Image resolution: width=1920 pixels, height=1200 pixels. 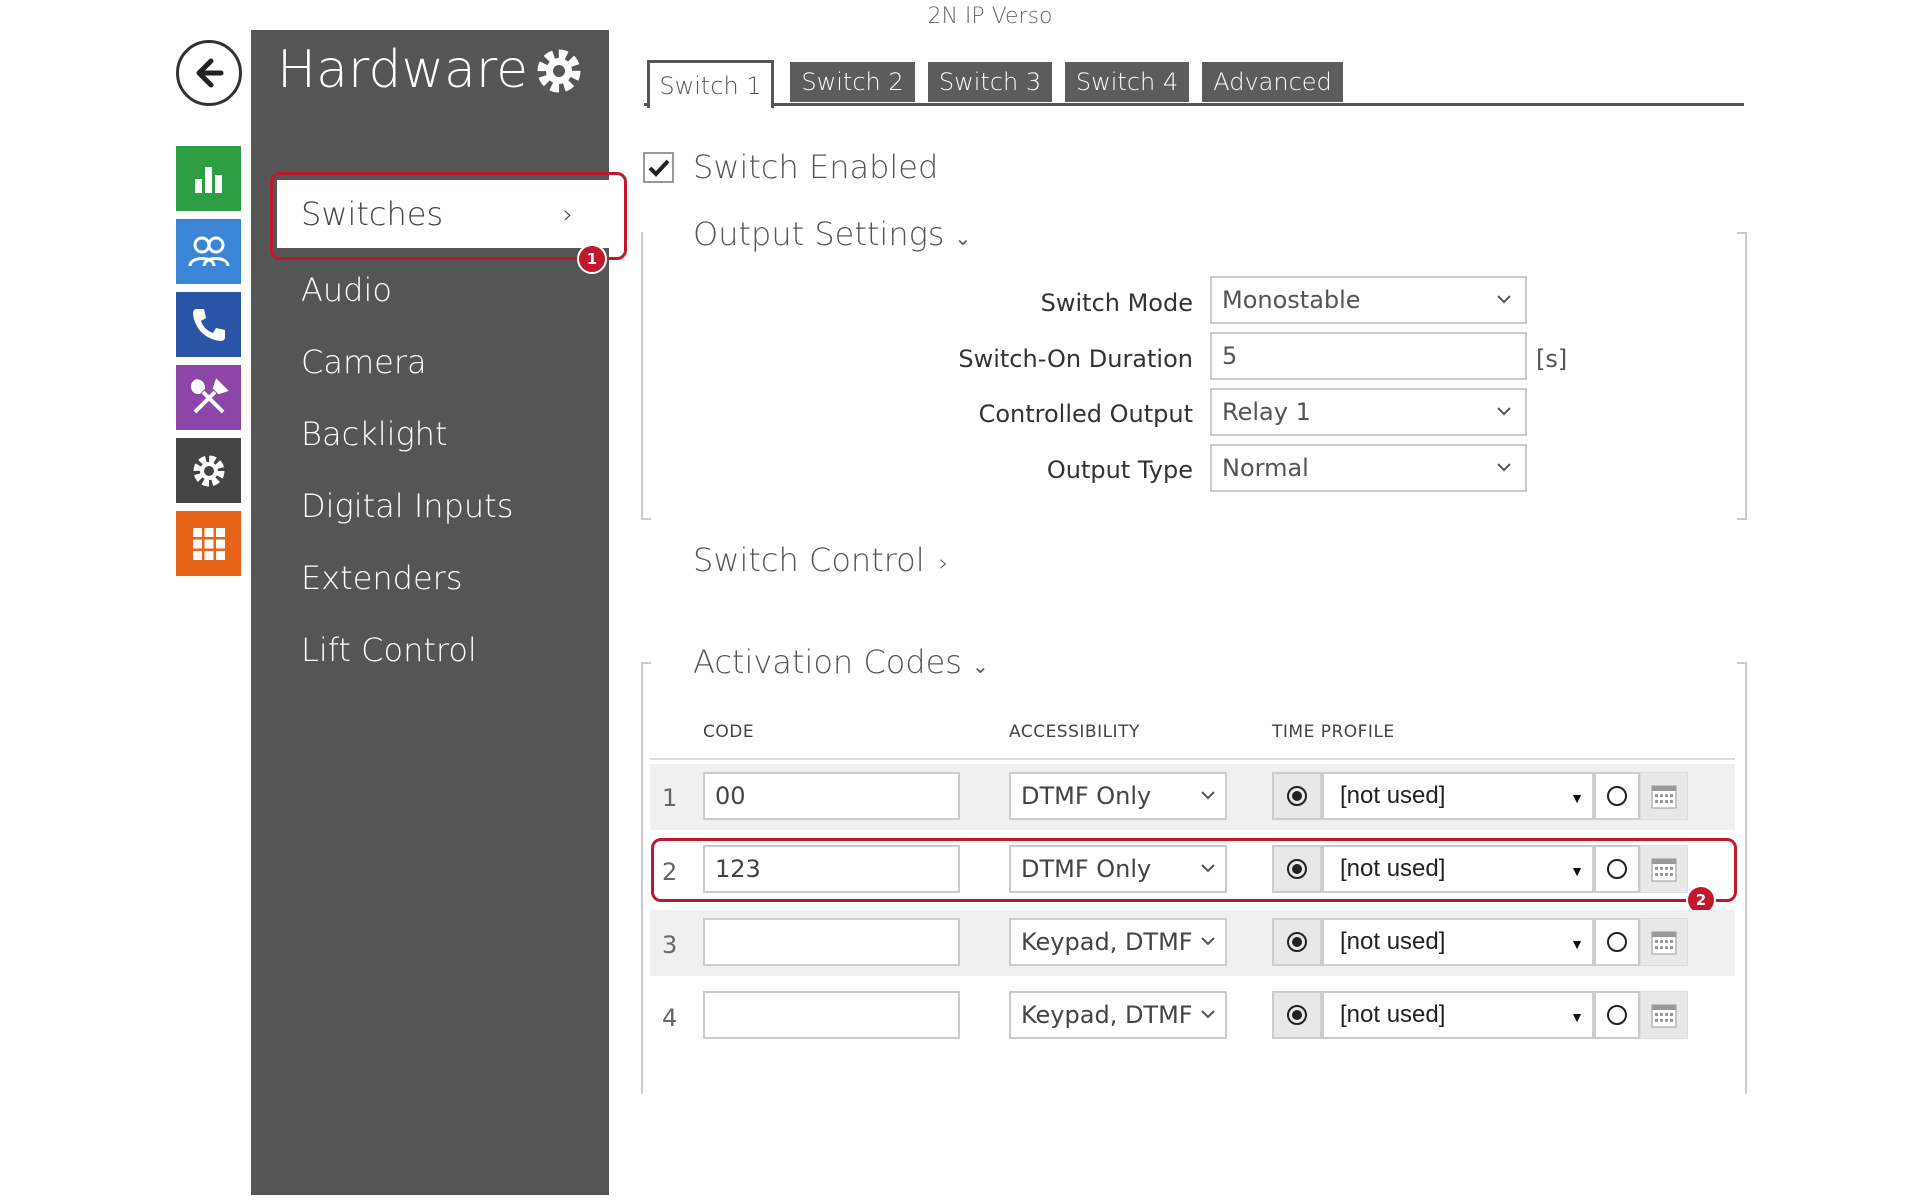 What do you see at coordinates (1746, 376) in the screenshot?
I see `section-bracket-right` at bounding box center [1746, 376].